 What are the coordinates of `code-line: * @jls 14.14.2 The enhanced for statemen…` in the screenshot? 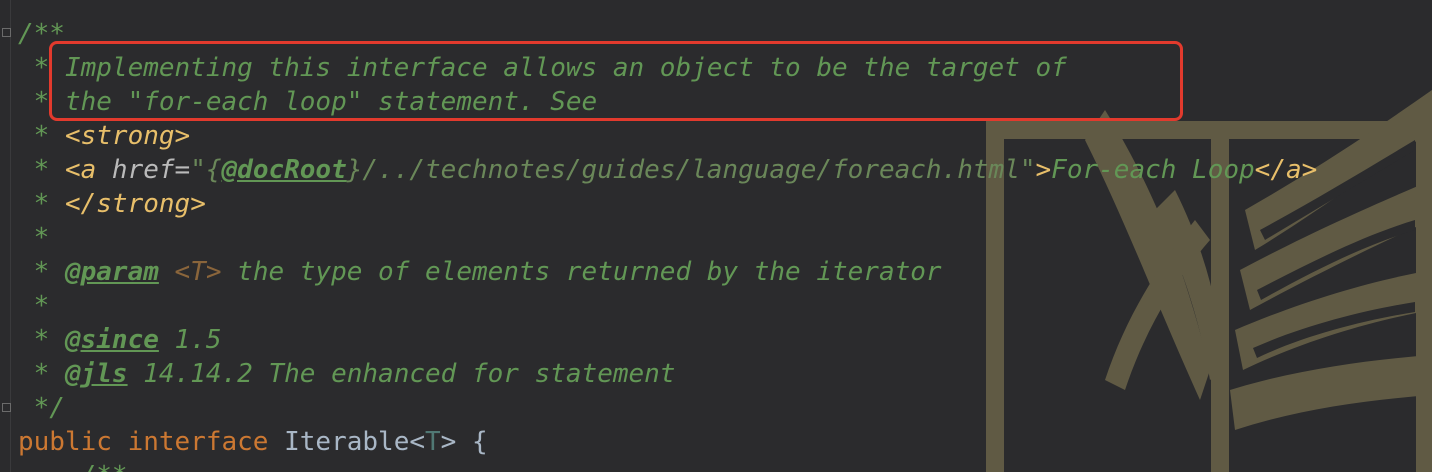 It's located at (667, 374).